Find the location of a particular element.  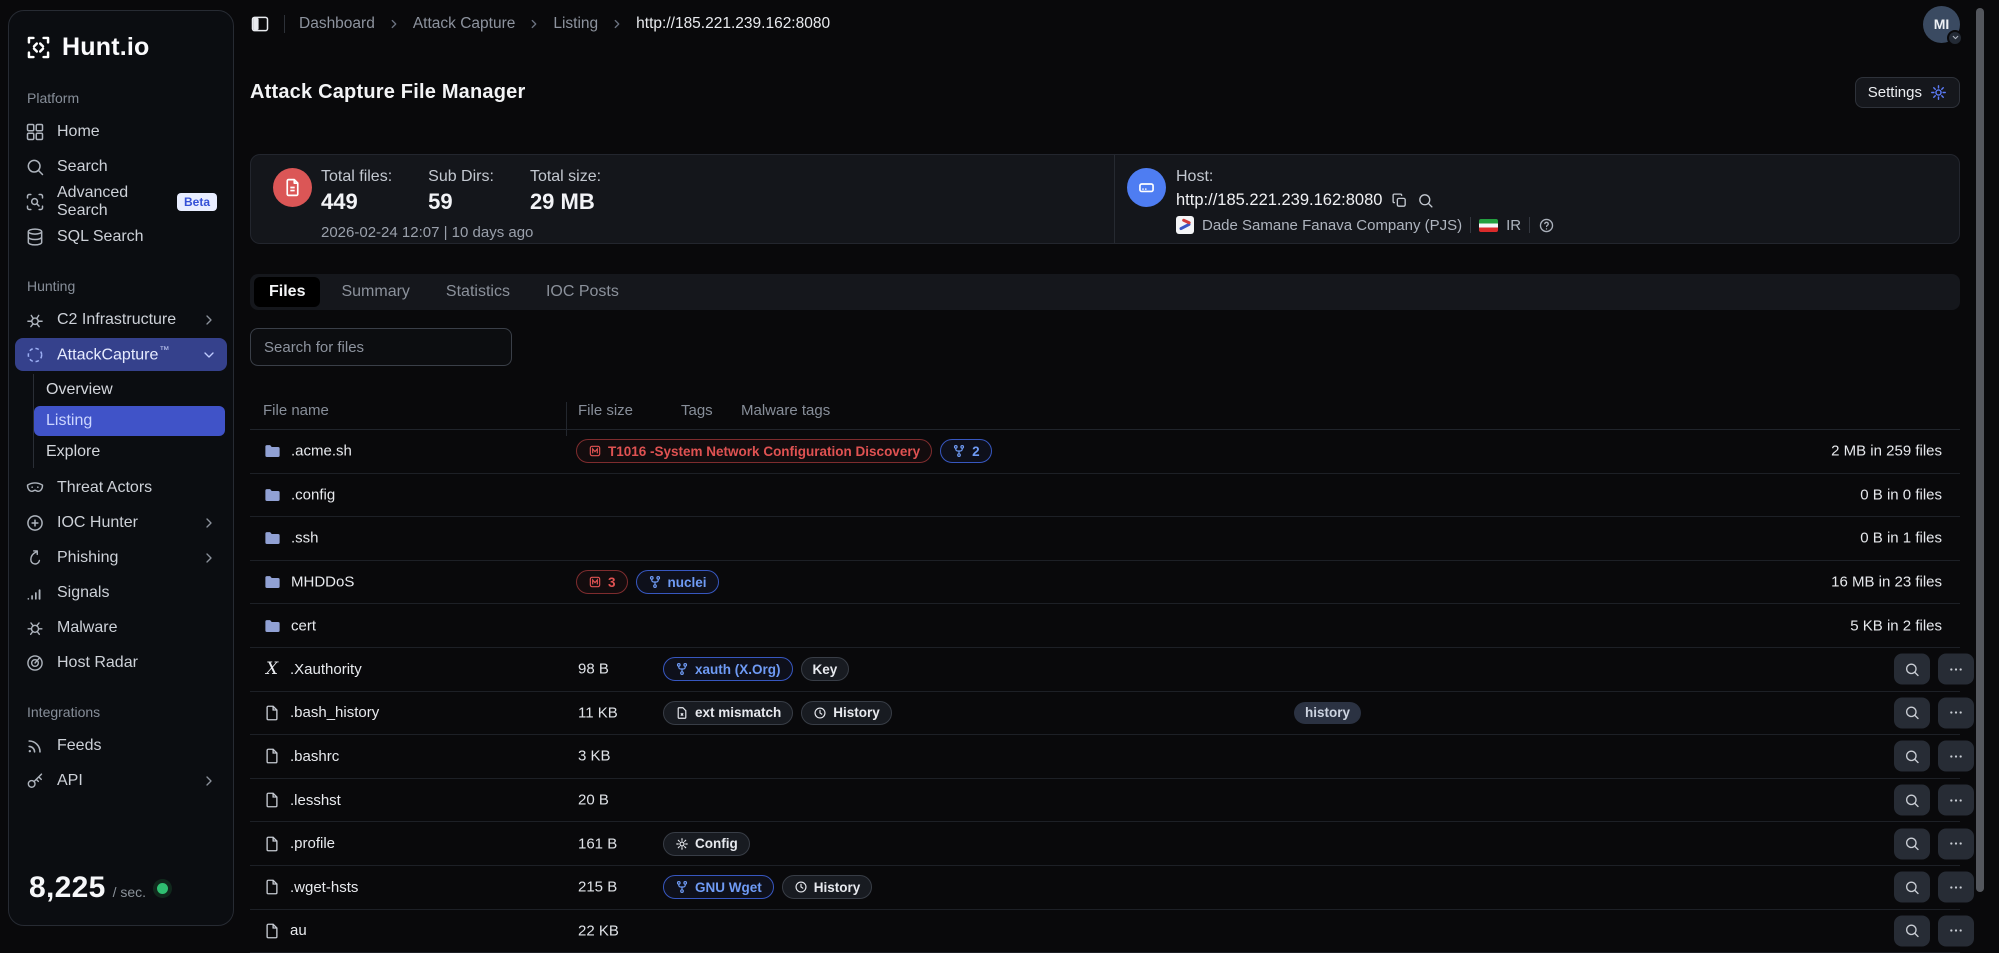

table-row: .bashrc 3 KB is located at coordinates (1112, 757).